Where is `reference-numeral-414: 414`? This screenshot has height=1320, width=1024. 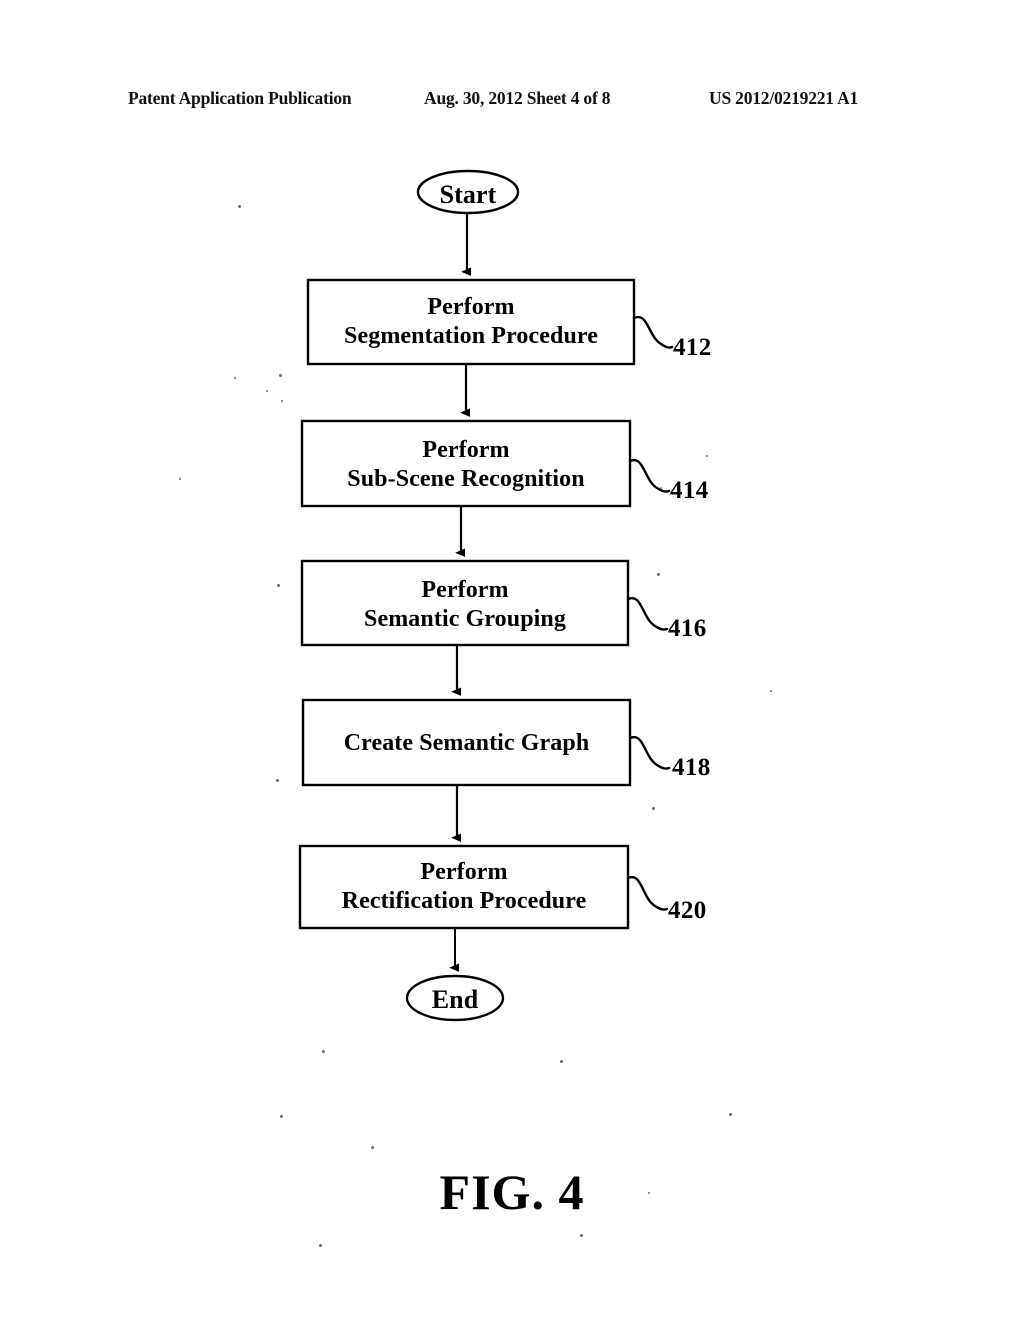 reference-numeral-414: 414 is located at coordinates (689, 490).